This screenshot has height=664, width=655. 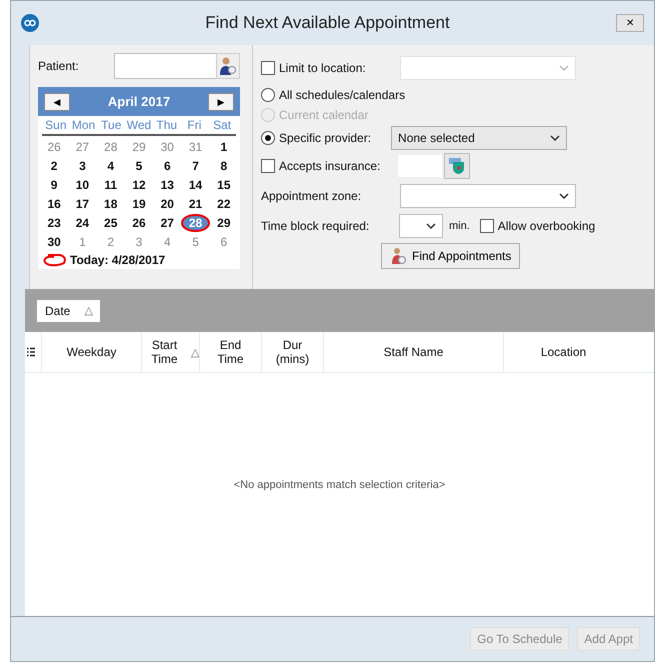 I want to click on patient-label: Patient:, so click(x=59, y=66).